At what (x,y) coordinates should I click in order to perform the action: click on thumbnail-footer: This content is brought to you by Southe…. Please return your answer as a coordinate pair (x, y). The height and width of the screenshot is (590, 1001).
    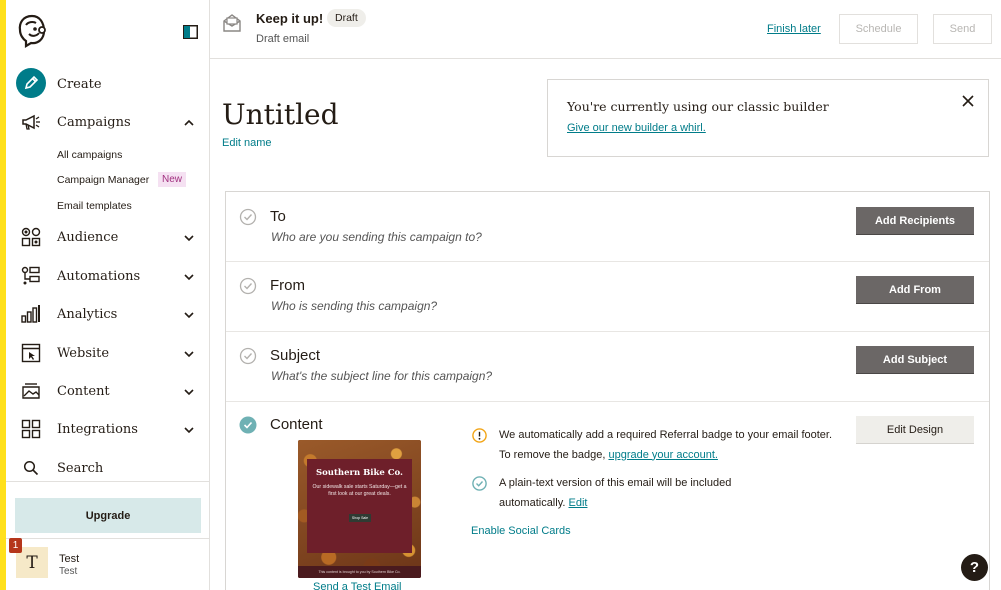
    Looking at the image, I should click on (359, 572).